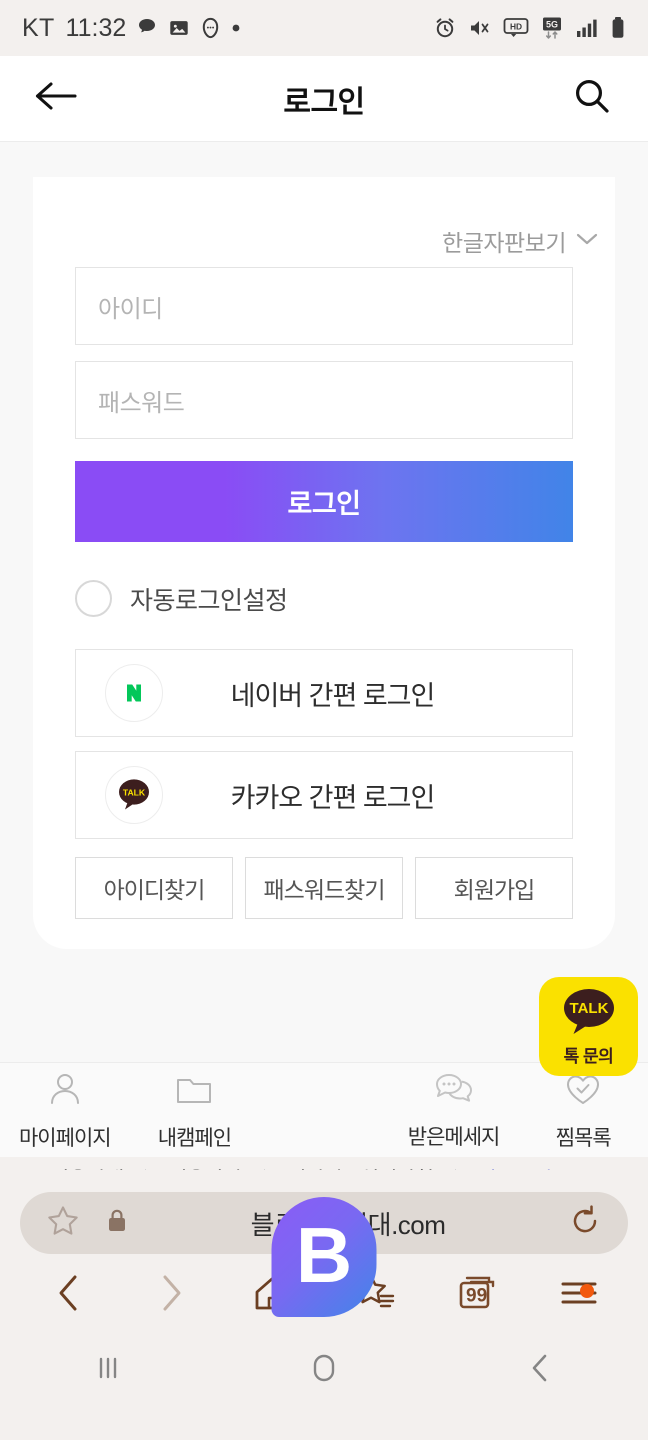  I want to click on menu-notification-dot, so click(587, 1290).